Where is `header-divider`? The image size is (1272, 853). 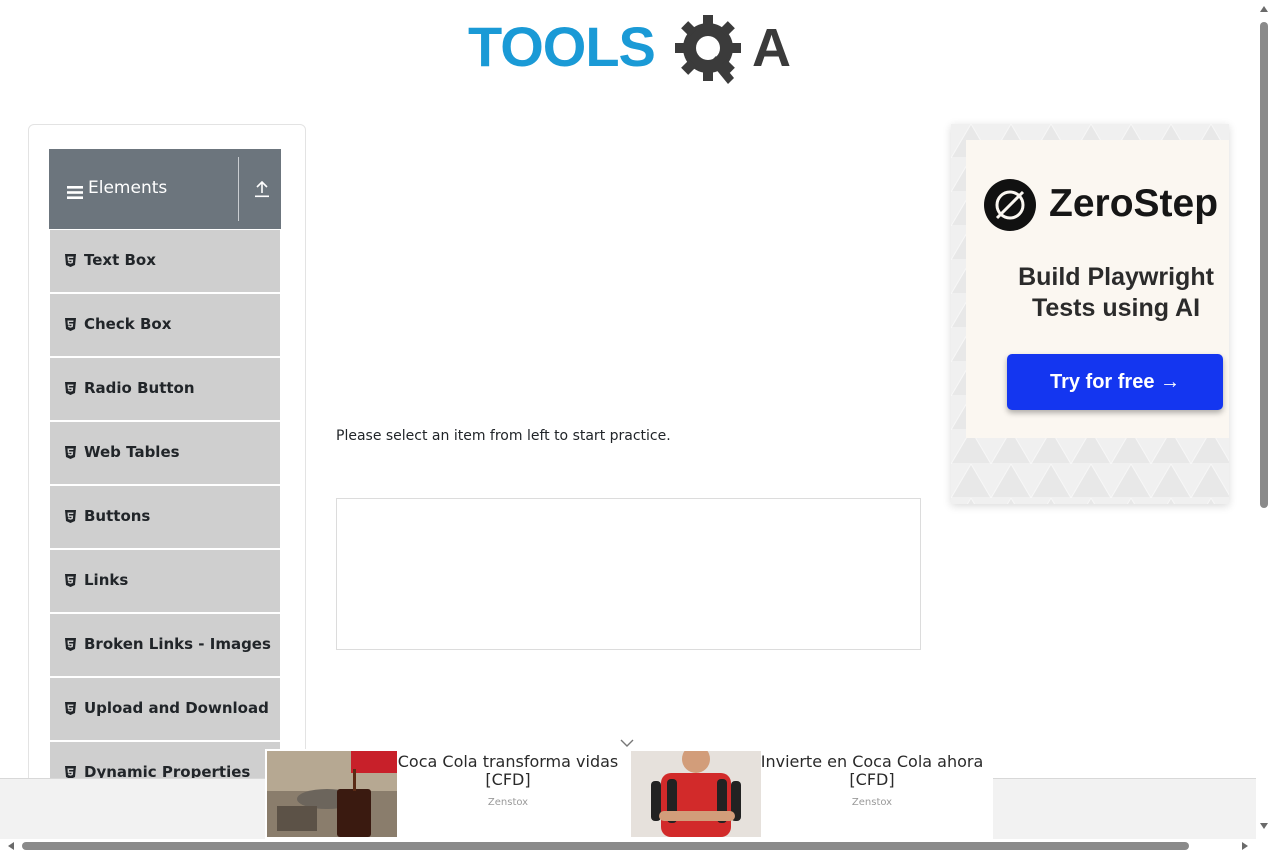
header-divider is located at coordinates (238, 189).